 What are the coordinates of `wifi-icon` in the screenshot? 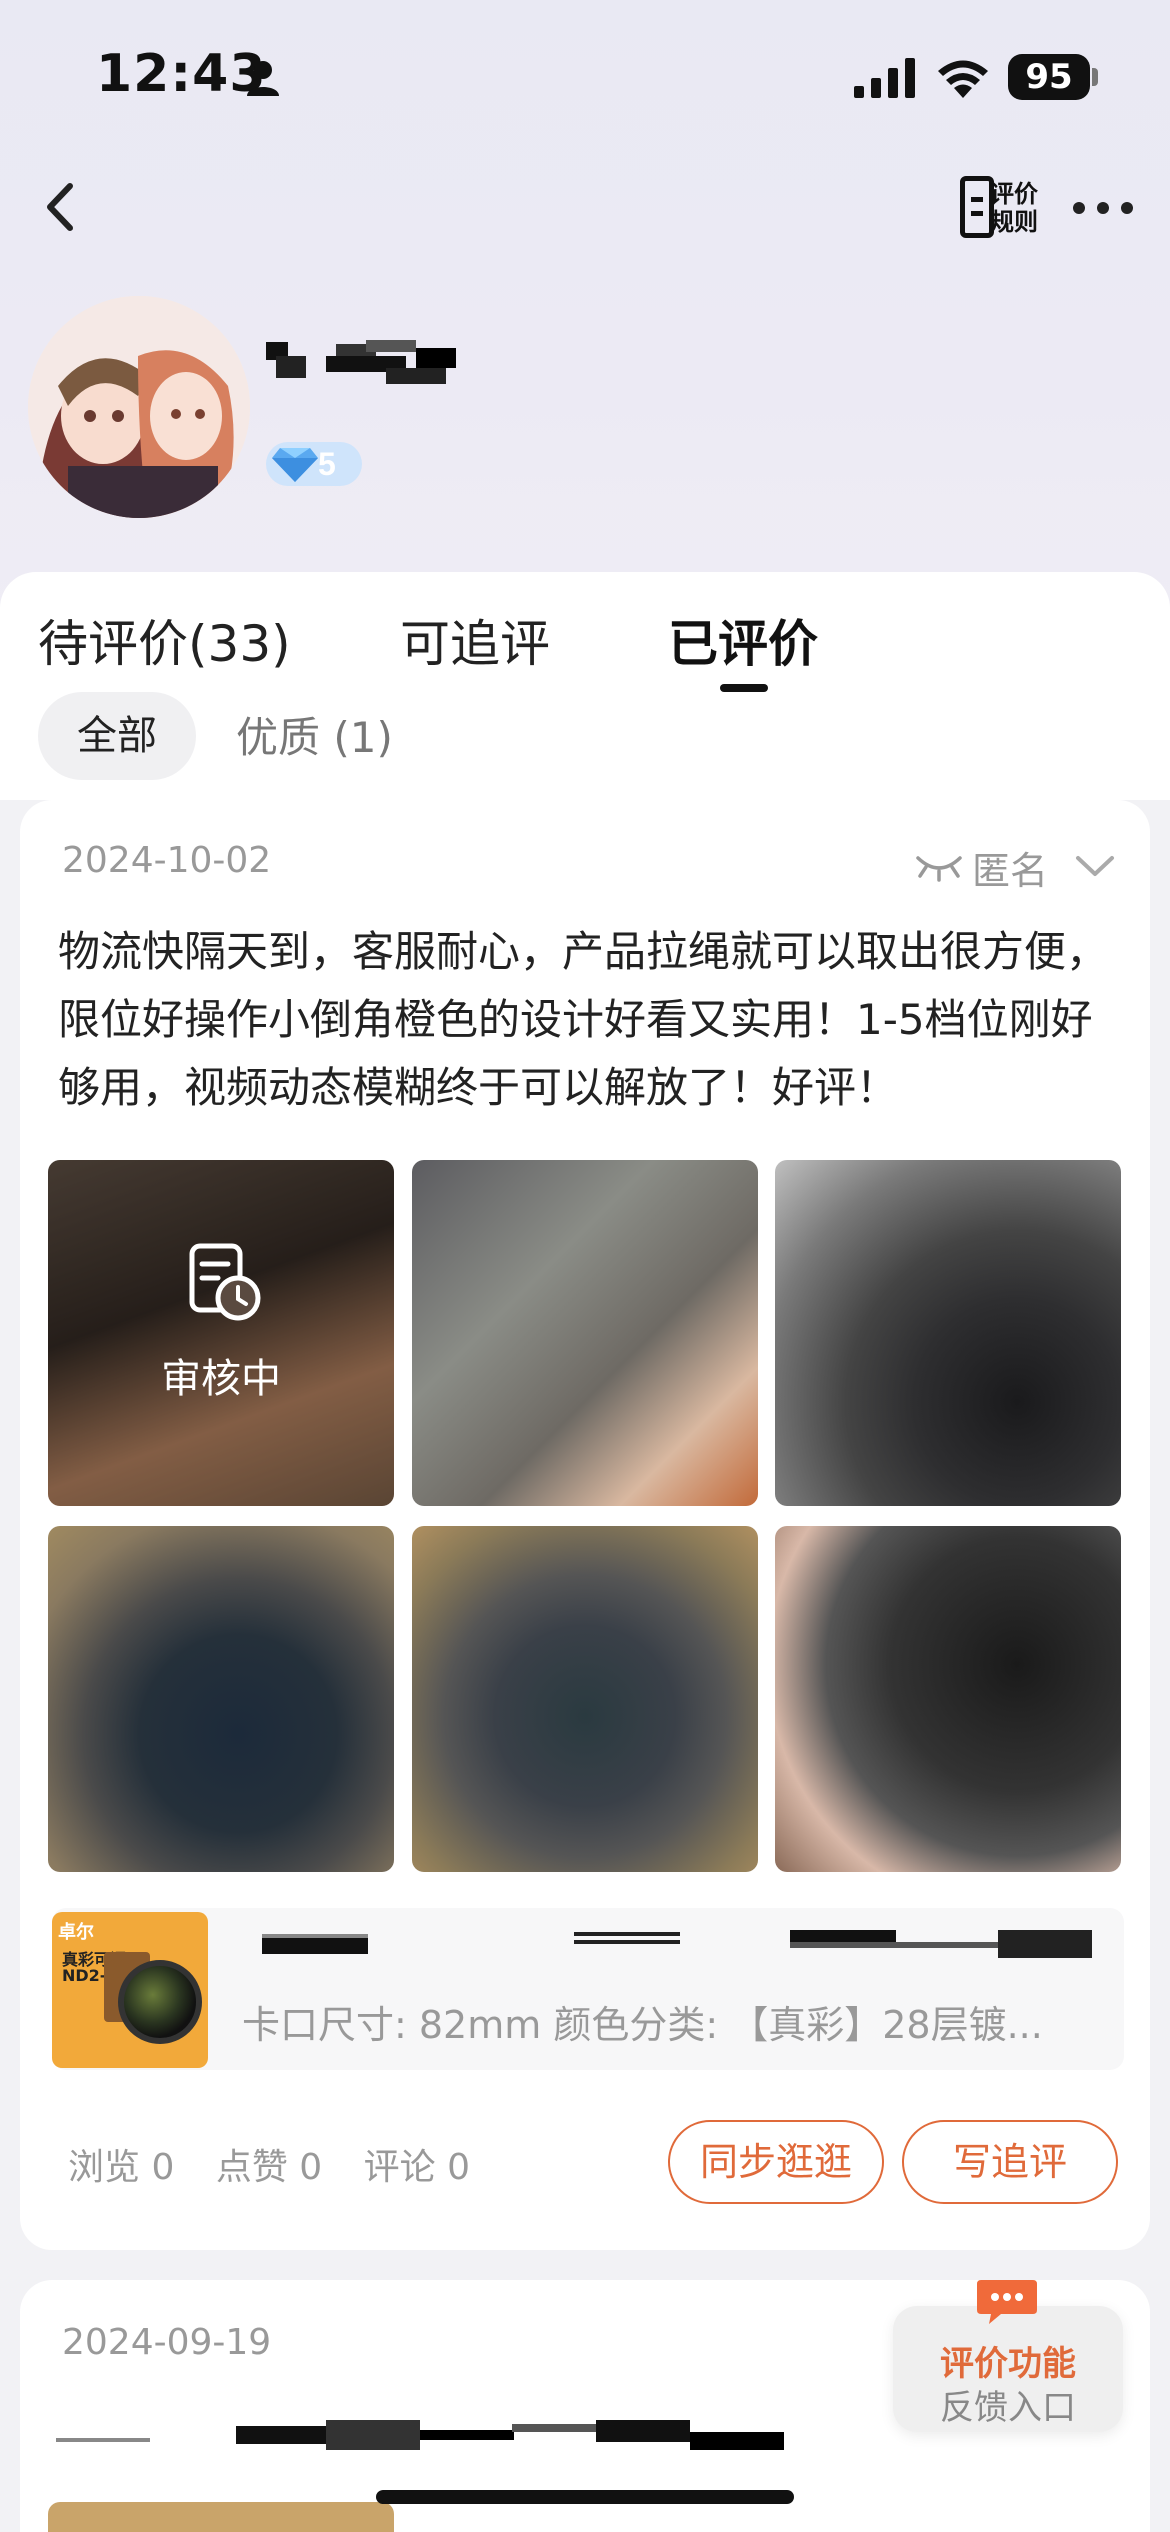 It's located at (963, 79).